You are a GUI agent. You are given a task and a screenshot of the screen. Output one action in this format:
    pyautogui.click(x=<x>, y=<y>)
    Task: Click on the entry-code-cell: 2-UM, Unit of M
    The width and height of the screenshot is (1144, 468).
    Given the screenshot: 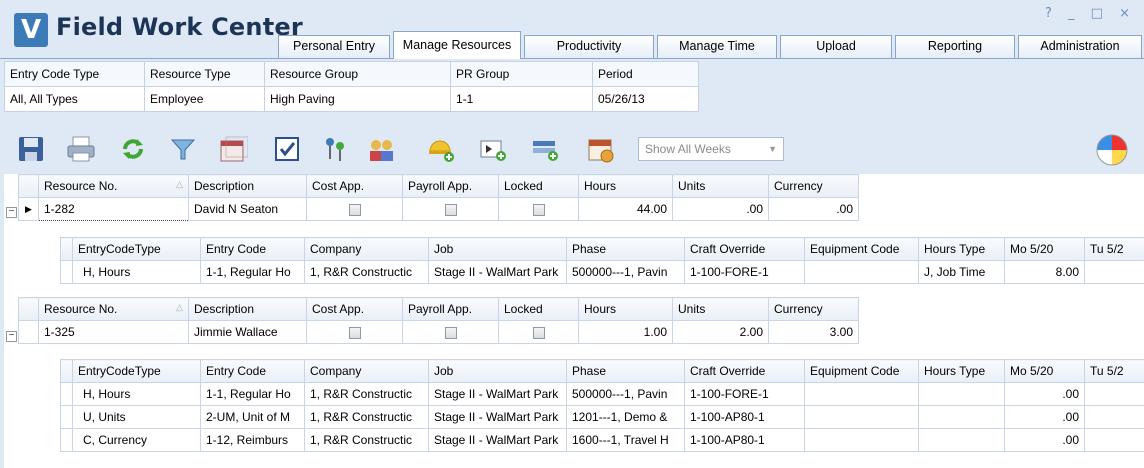 What is the action you would take?
    pyautogui.click(x=252, y=417)
    